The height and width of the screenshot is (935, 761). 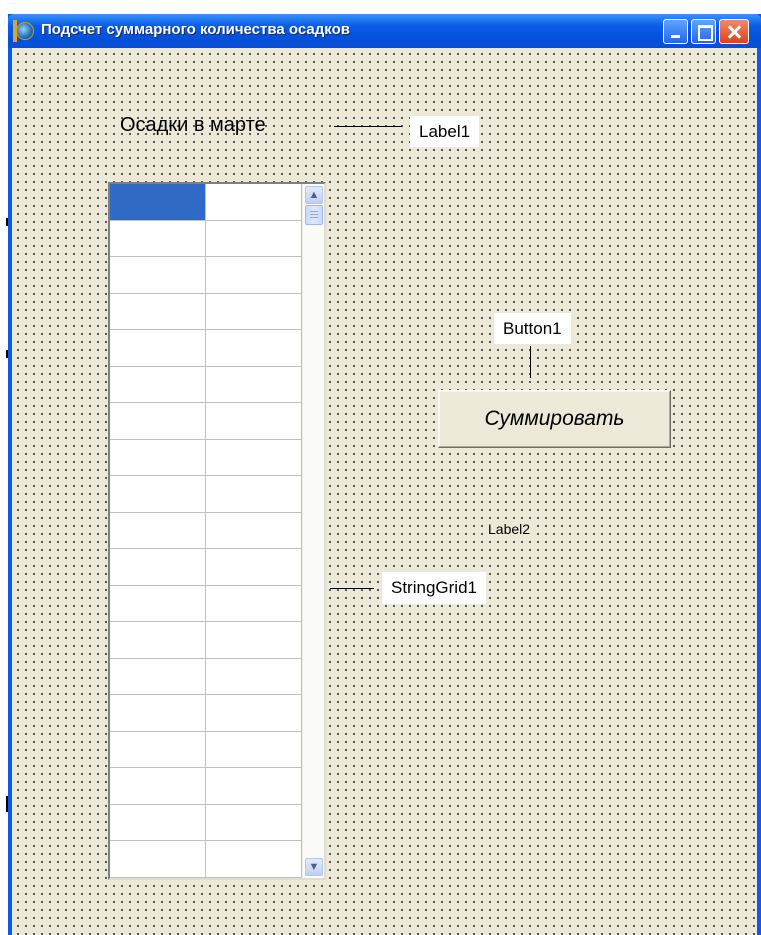 I want to click on close-icon, so click(x=734, y=31).